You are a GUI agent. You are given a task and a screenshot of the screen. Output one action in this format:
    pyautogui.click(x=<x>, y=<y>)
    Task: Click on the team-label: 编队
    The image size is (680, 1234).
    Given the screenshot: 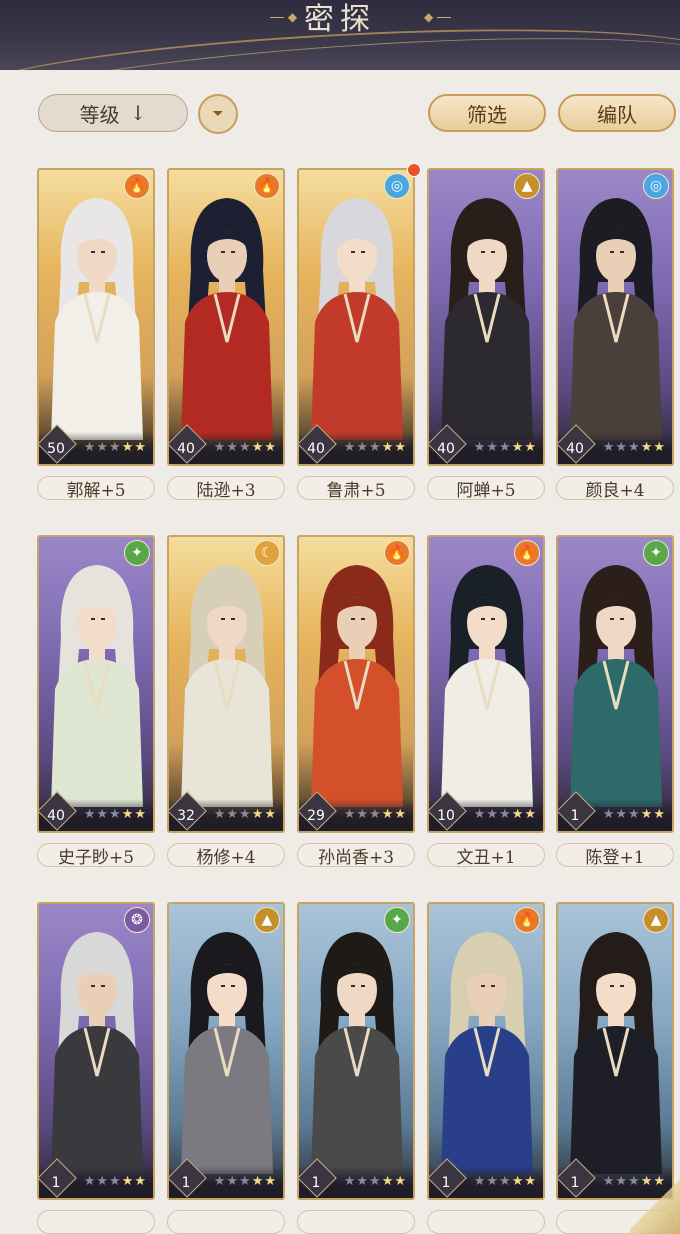 What is the action you would take?
    pyautogui.click(x=617, y=114)
    